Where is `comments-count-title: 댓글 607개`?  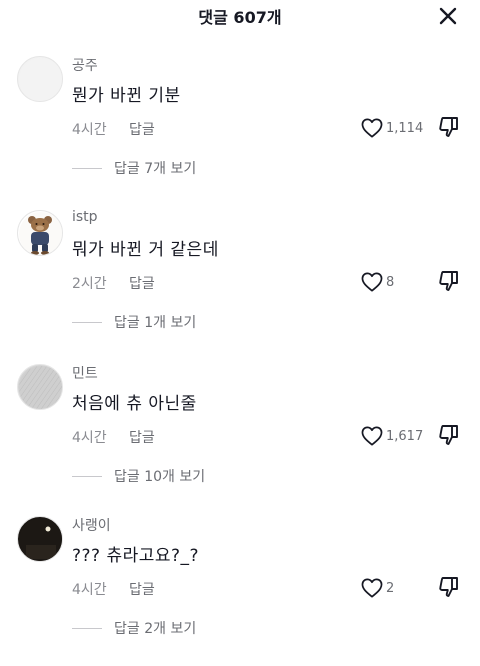 comments-count-title: 댓글 607개 is located at coordinates (240, 17).